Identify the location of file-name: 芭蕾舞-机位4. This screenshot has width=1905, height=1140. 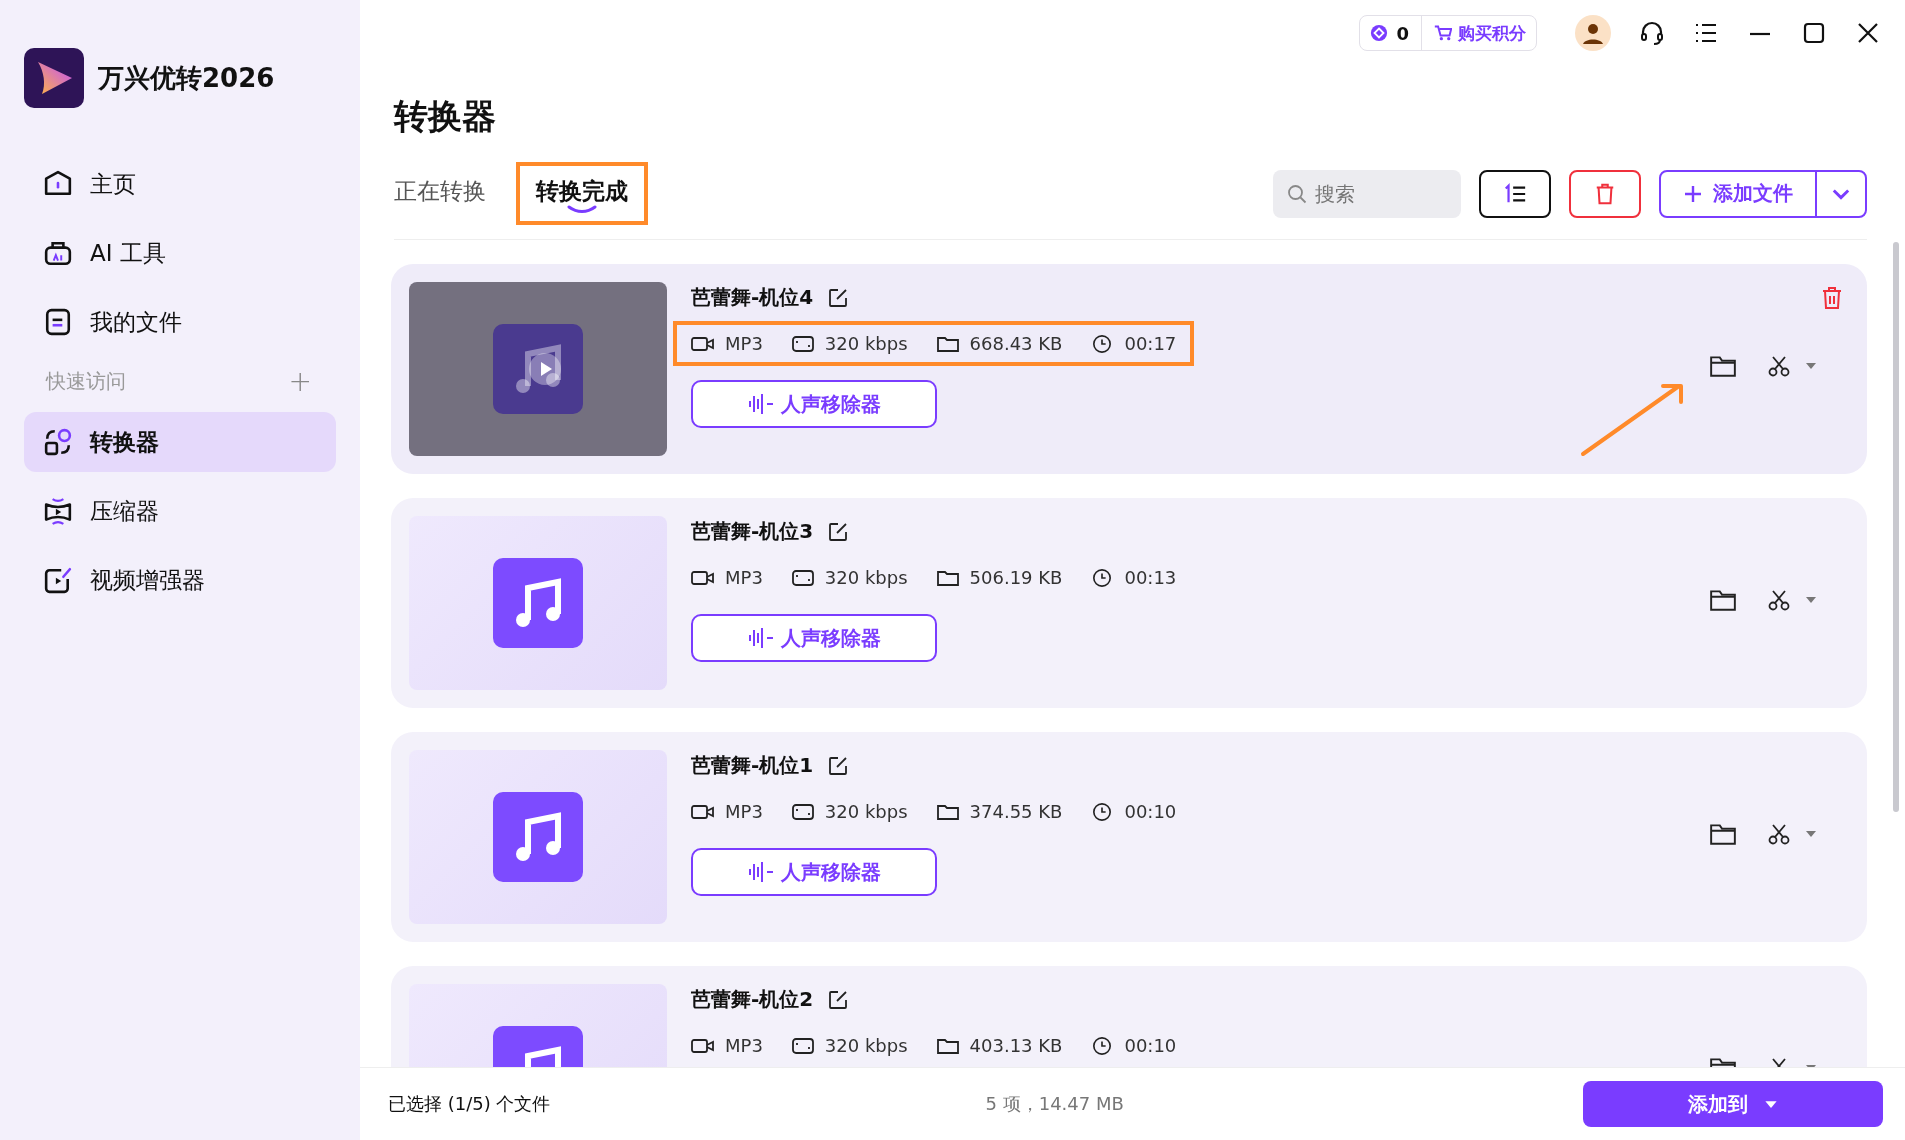
(752, 297).